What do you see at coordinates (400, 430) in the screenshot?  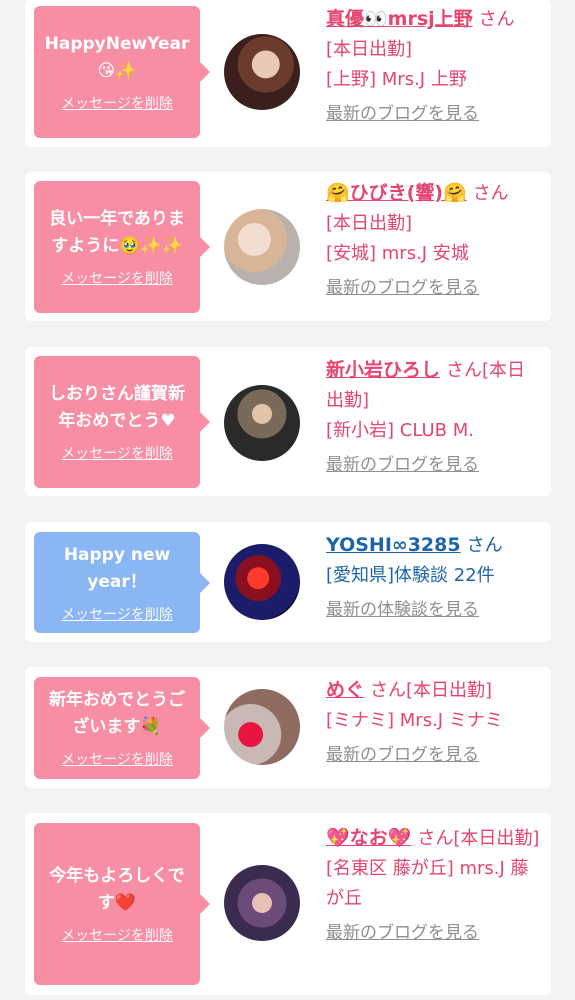 I see `info-line: [新小岩] CLUB M.` at bounding box center [400, 430].